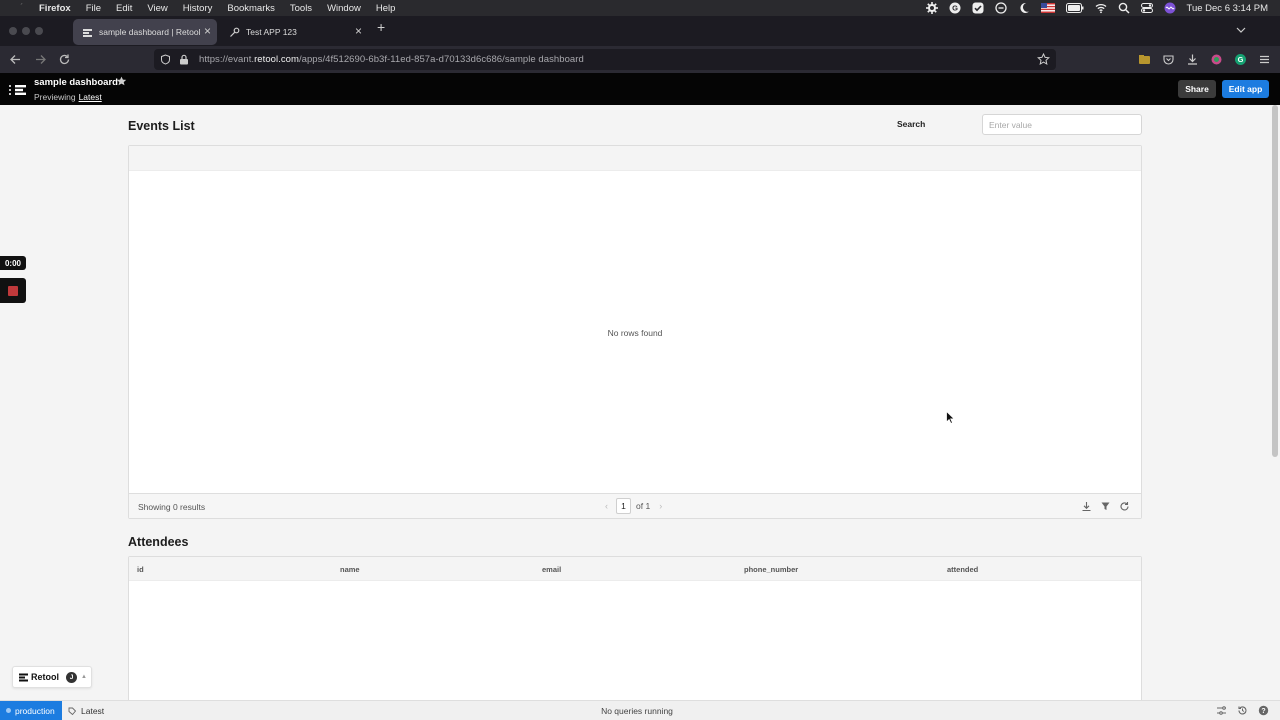  What do you see at coordinates (90, 97) in the screenshot?
I see `version-link: Latest` at bounding box center [90, 97].